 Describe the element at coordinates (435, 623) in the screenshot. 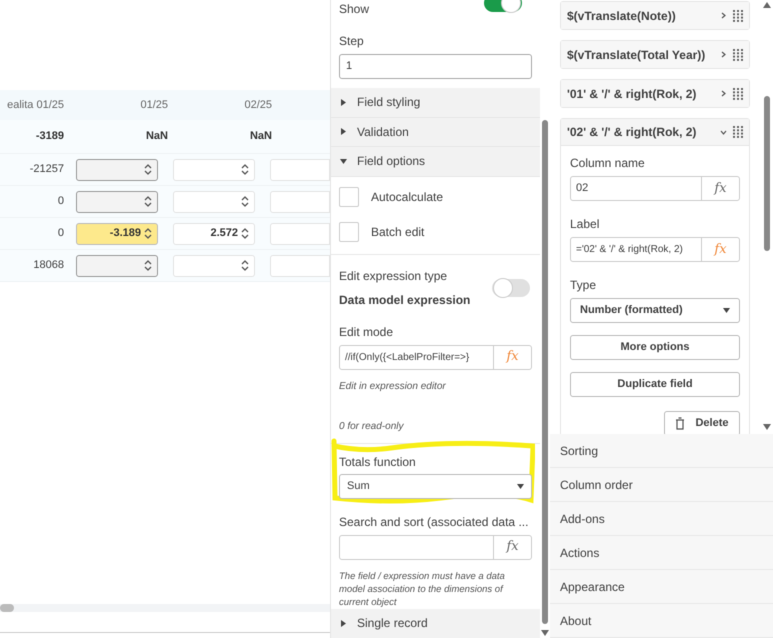

I see `section-header: Single record` at that location.